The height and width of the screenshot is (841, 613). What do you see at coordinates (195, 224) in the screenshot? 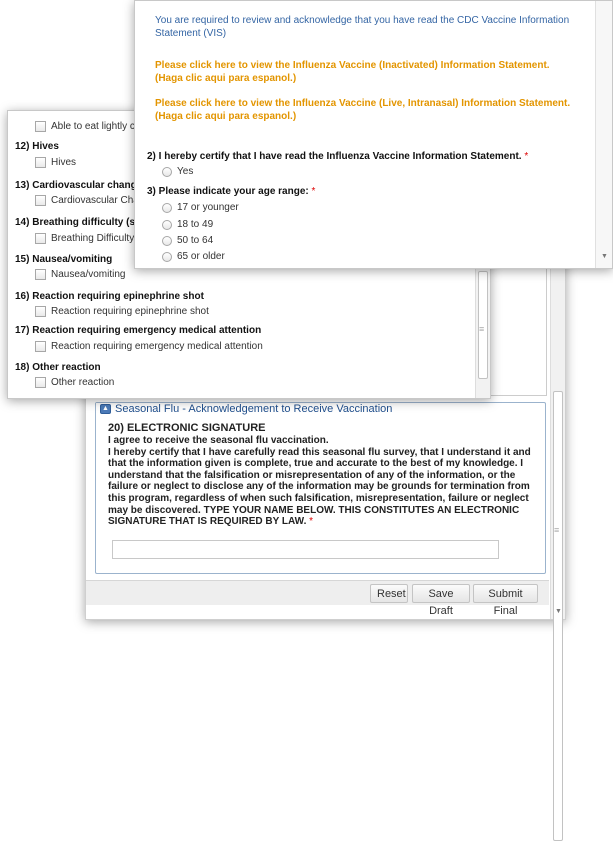
I see `radio-label: 18 to 49` at bounding box center [195, 224].